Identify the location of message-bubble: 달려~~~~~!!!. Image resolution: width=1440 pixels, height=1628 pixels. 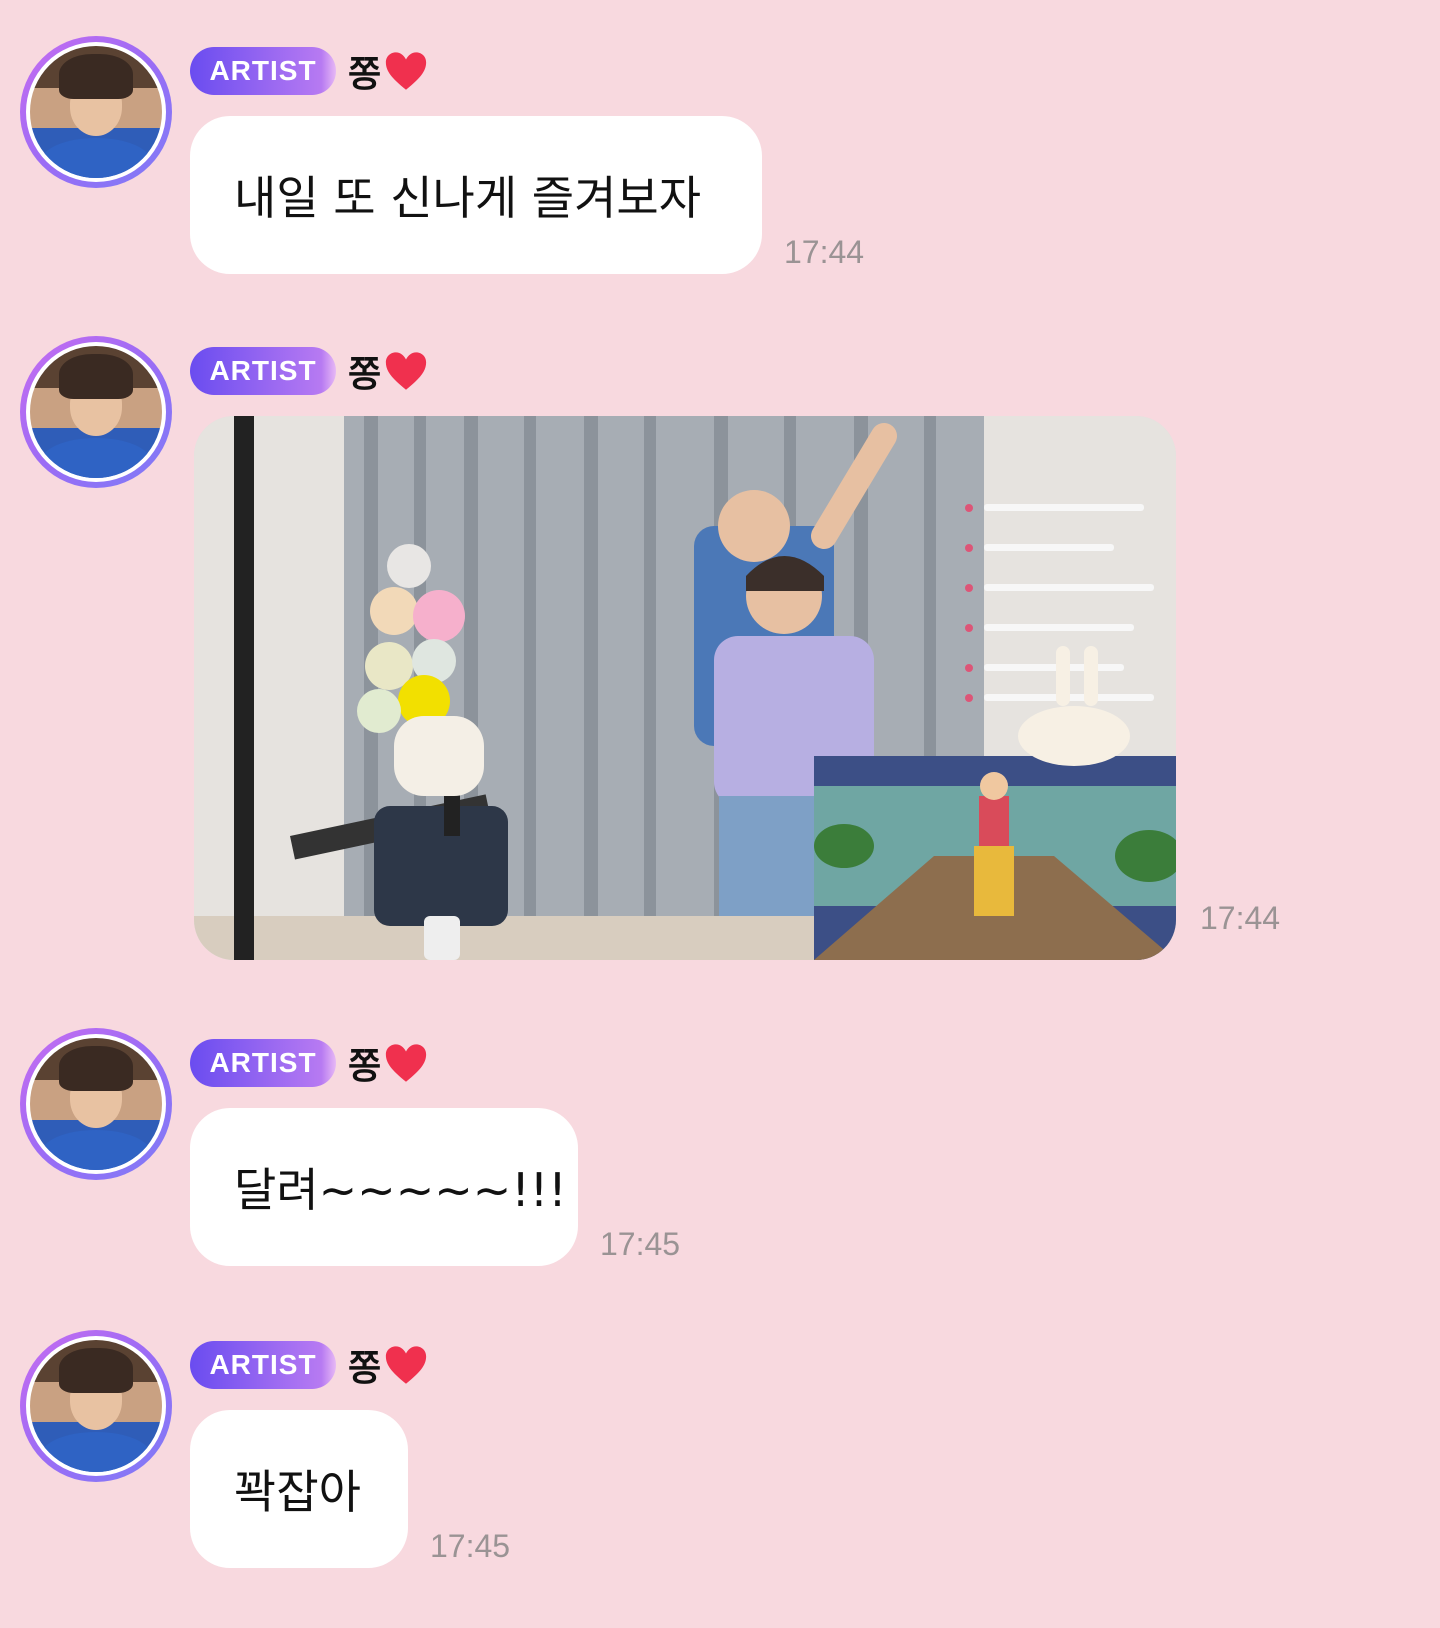
(384, 1187).